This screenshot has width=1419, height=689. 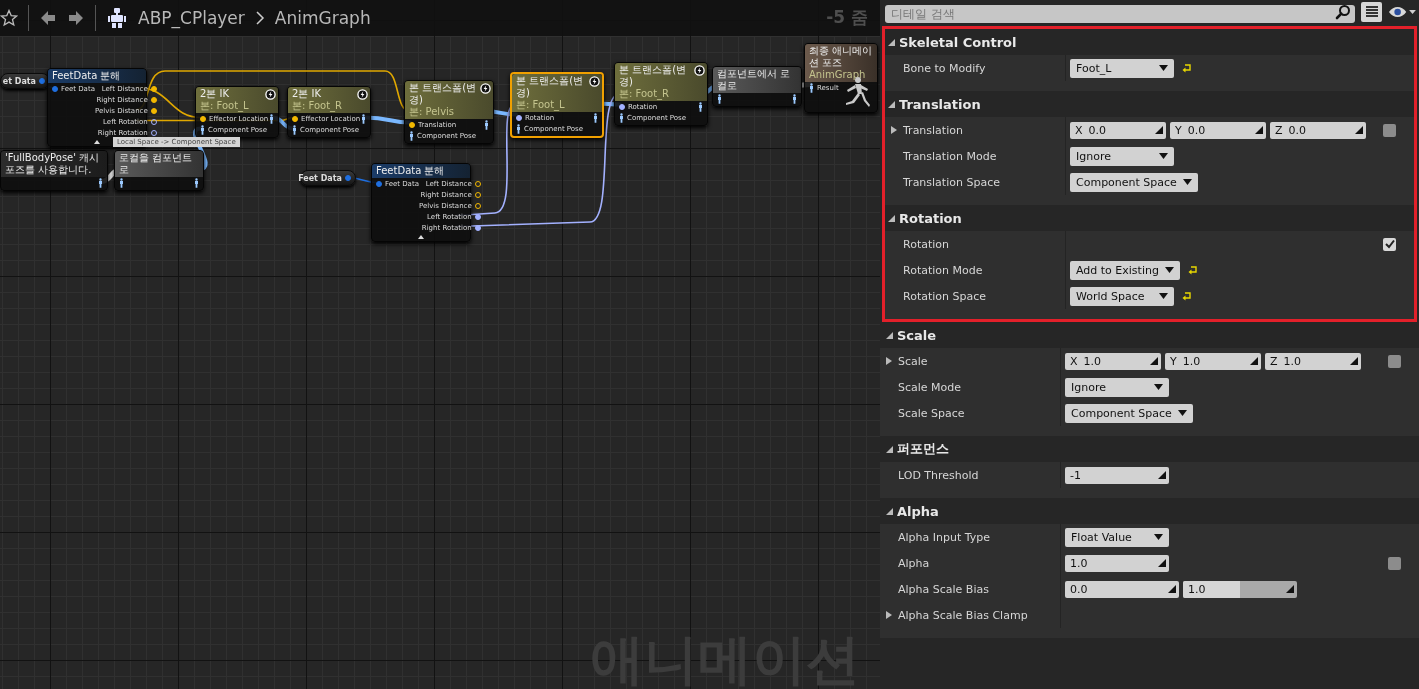 I want to click on dropdown: Foot_L, so click(x=1122, y=68).